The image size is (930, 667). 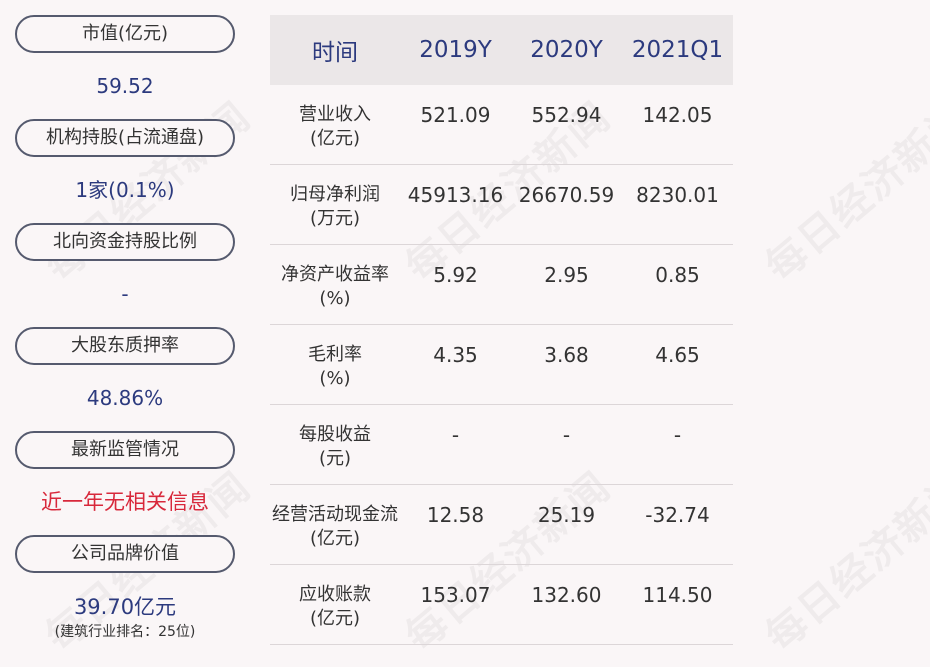 I want to click on table-row: 经营活动现金流 (亿元) 12.58 25.19 -32.74, so click(x=501, y=525).